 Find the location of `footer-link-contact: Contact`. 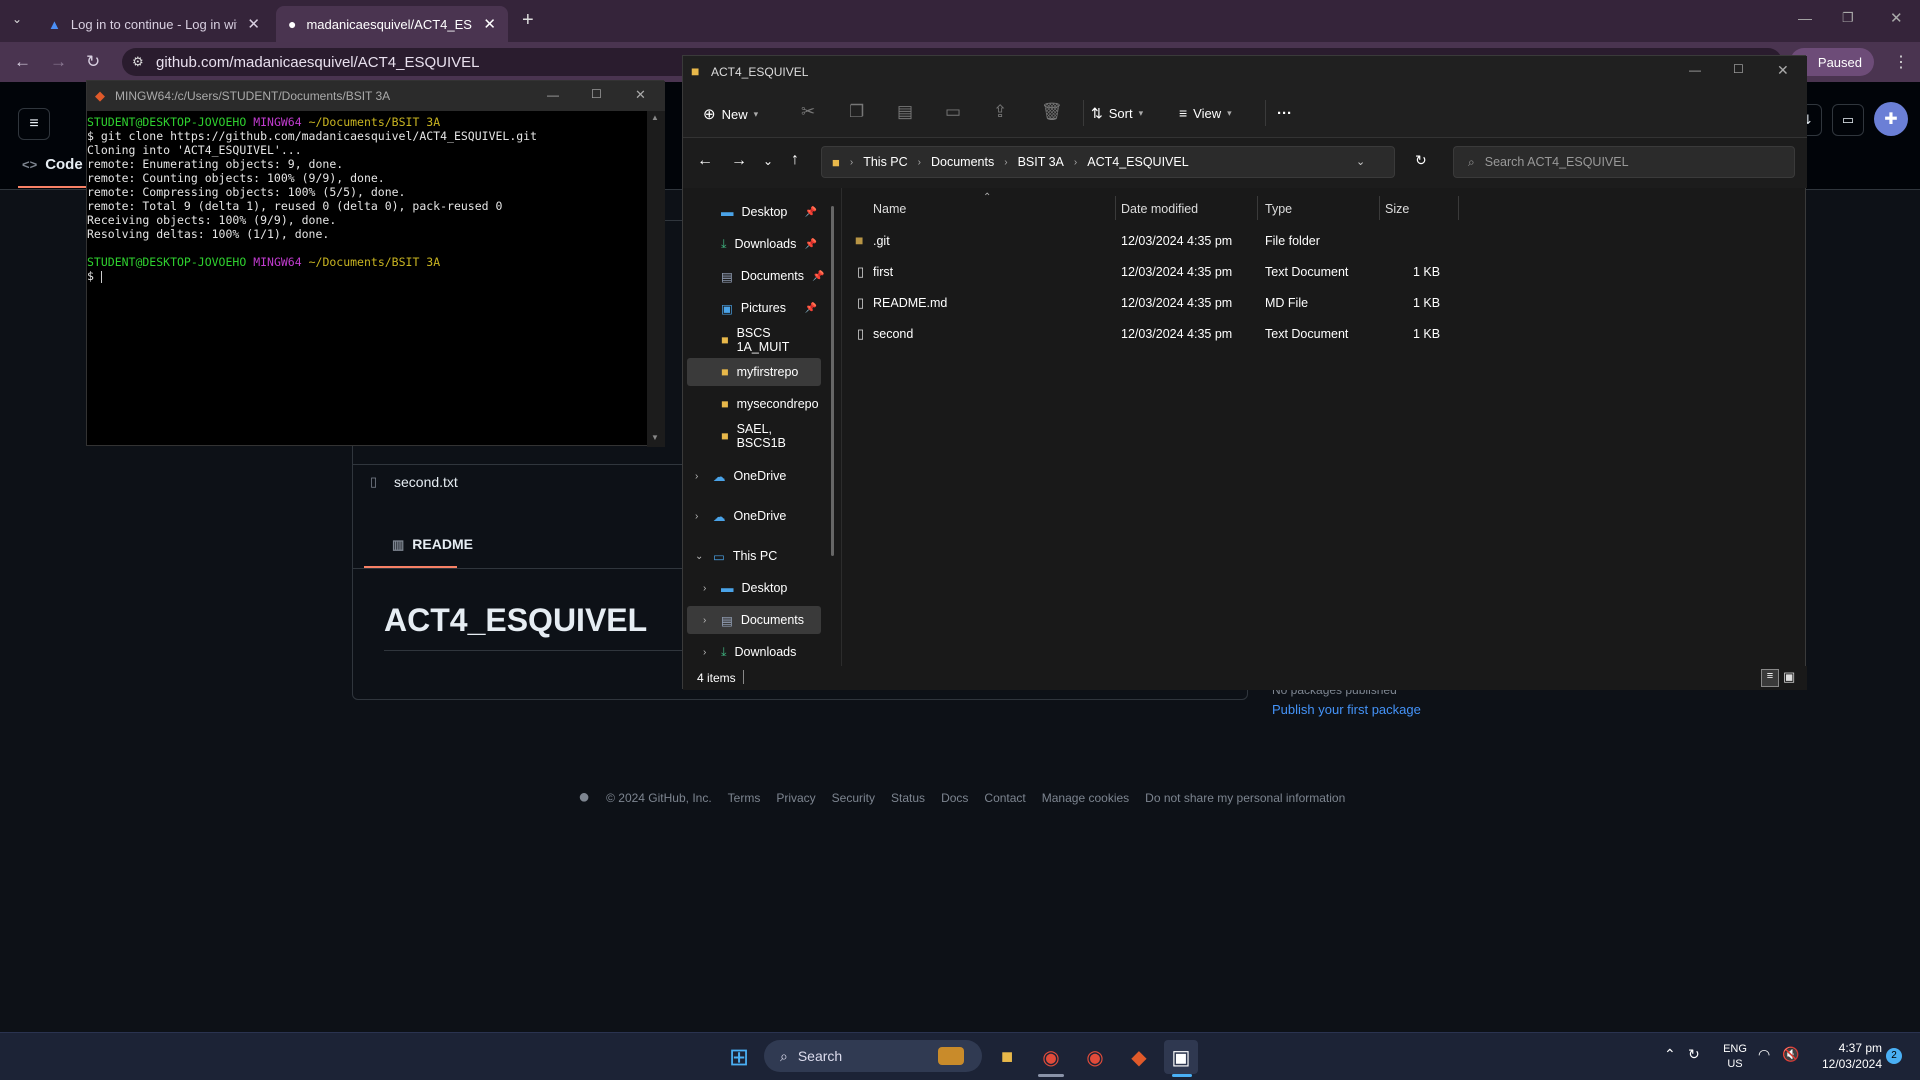

footer-link-contact: Contact is located at coordinates (1004, 798).